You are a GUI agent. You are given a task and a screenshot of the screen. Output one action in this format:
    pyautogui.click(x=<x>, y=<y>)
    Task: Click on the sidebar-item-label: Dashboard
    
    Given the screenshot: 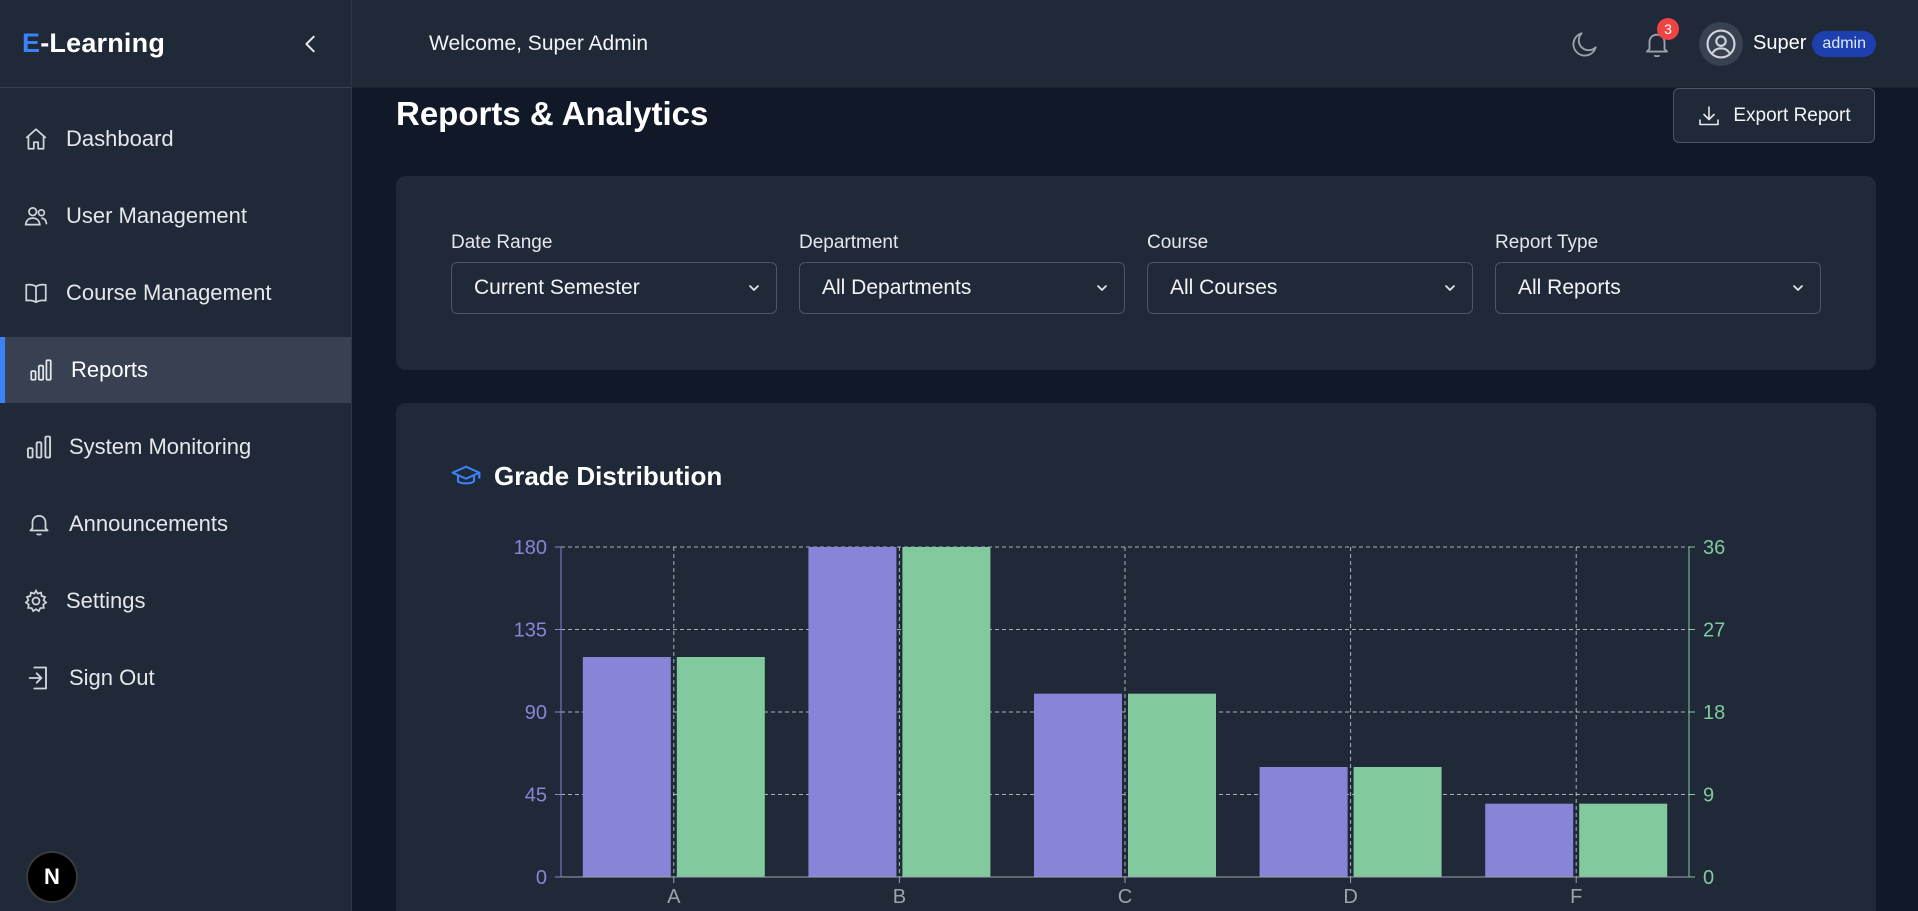 What is the action you would take?
    pyautogui.click(x=120, y=138)
    